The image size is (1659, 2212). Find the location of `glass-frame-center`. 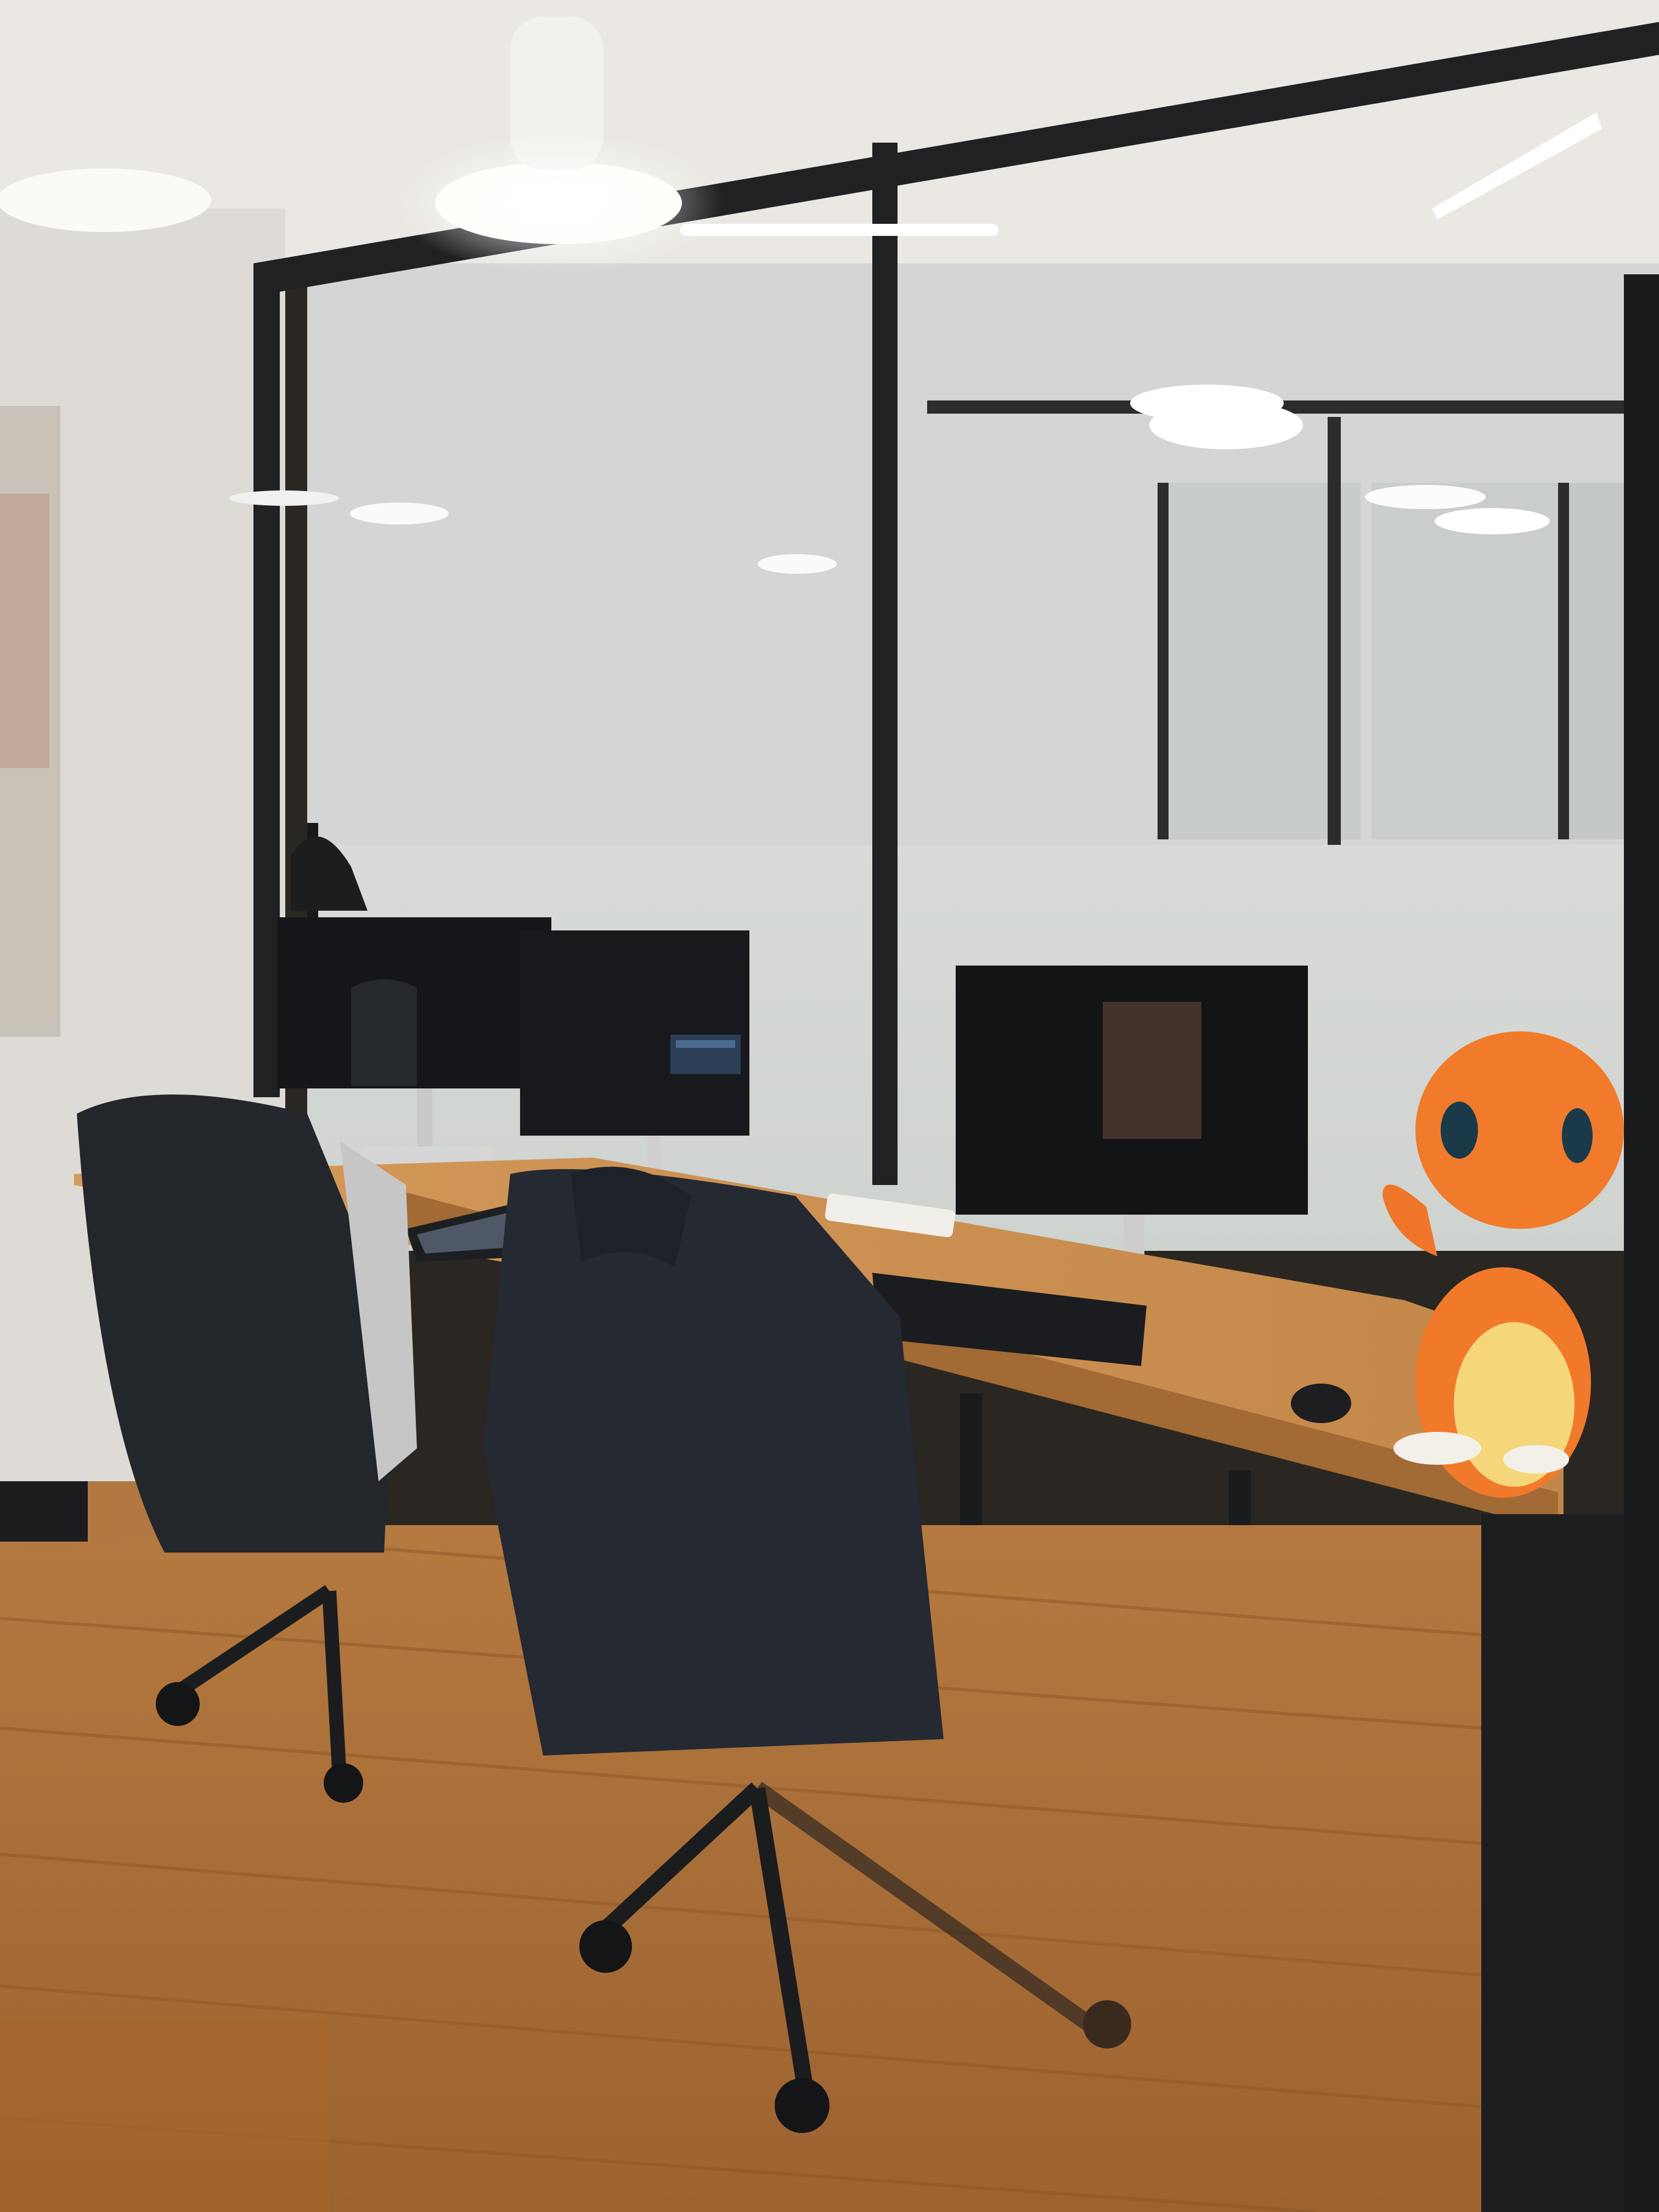

glass-frame-center is located at coordinates (885, 664).